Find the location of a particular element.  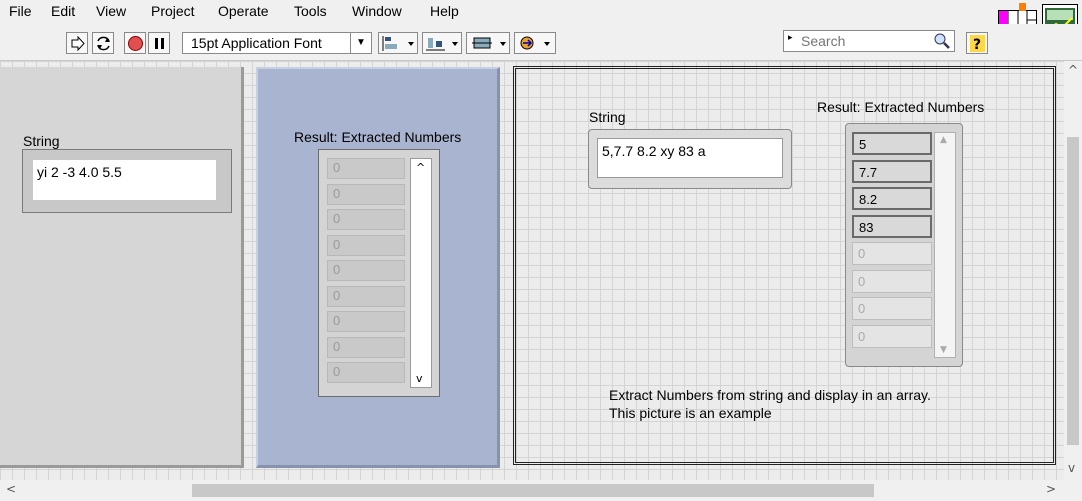

menu-project: Project is located at coordinates (173, 11).